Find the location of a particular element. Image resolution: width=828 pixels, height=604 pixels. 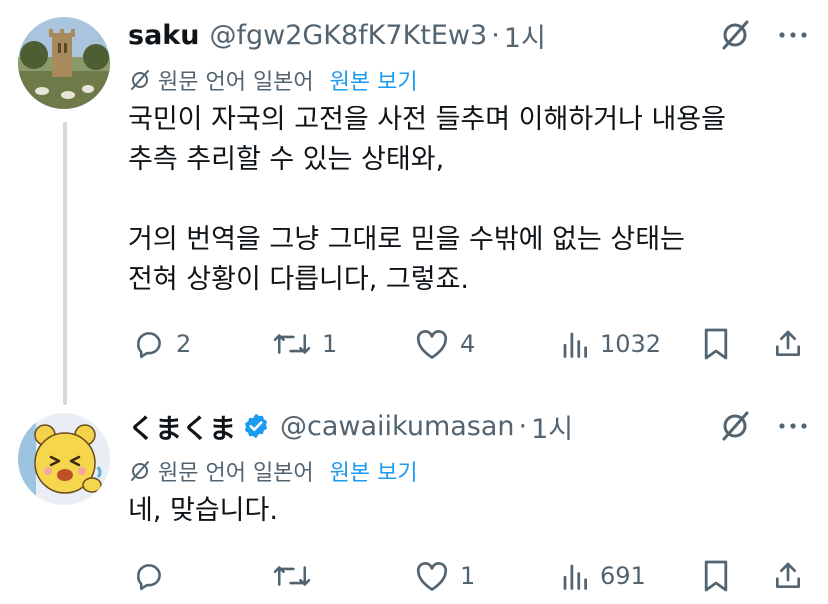

tweet-actions: 1 691 is located at coordinates (414, 576).